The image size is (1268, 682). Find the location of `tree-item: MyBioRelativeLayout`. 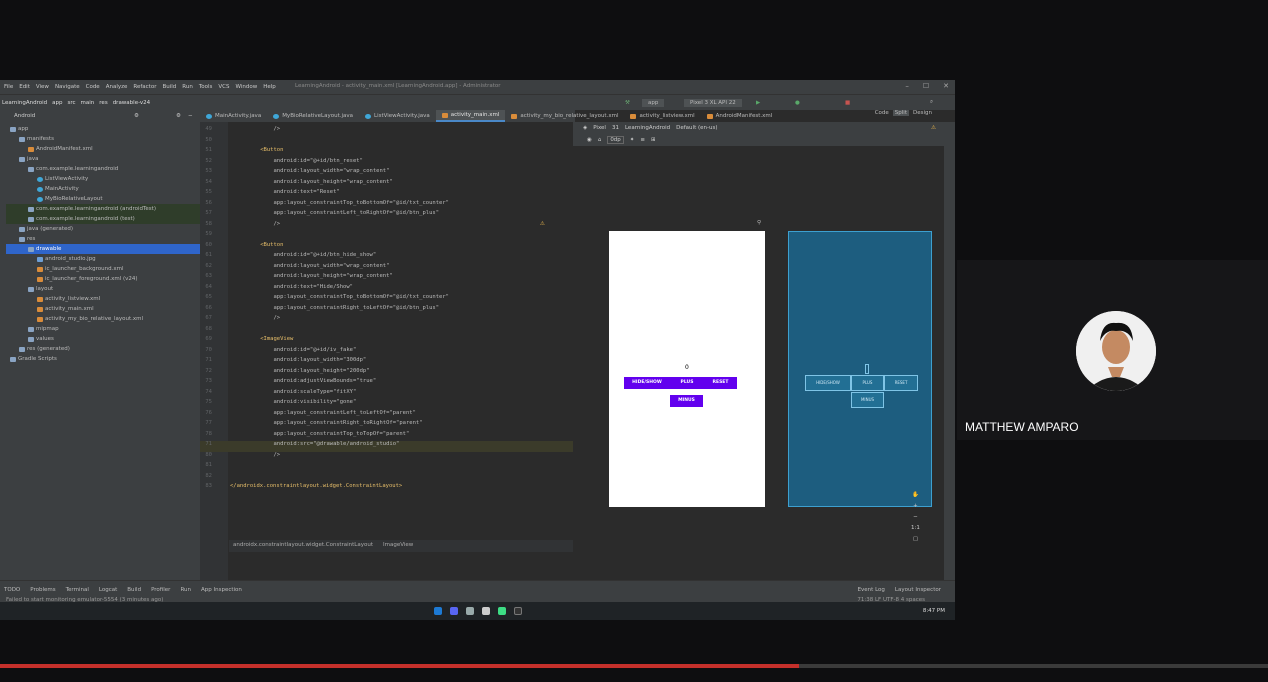

tree-item: MyBioRelativeLayout is located at coordinates (103, 199).